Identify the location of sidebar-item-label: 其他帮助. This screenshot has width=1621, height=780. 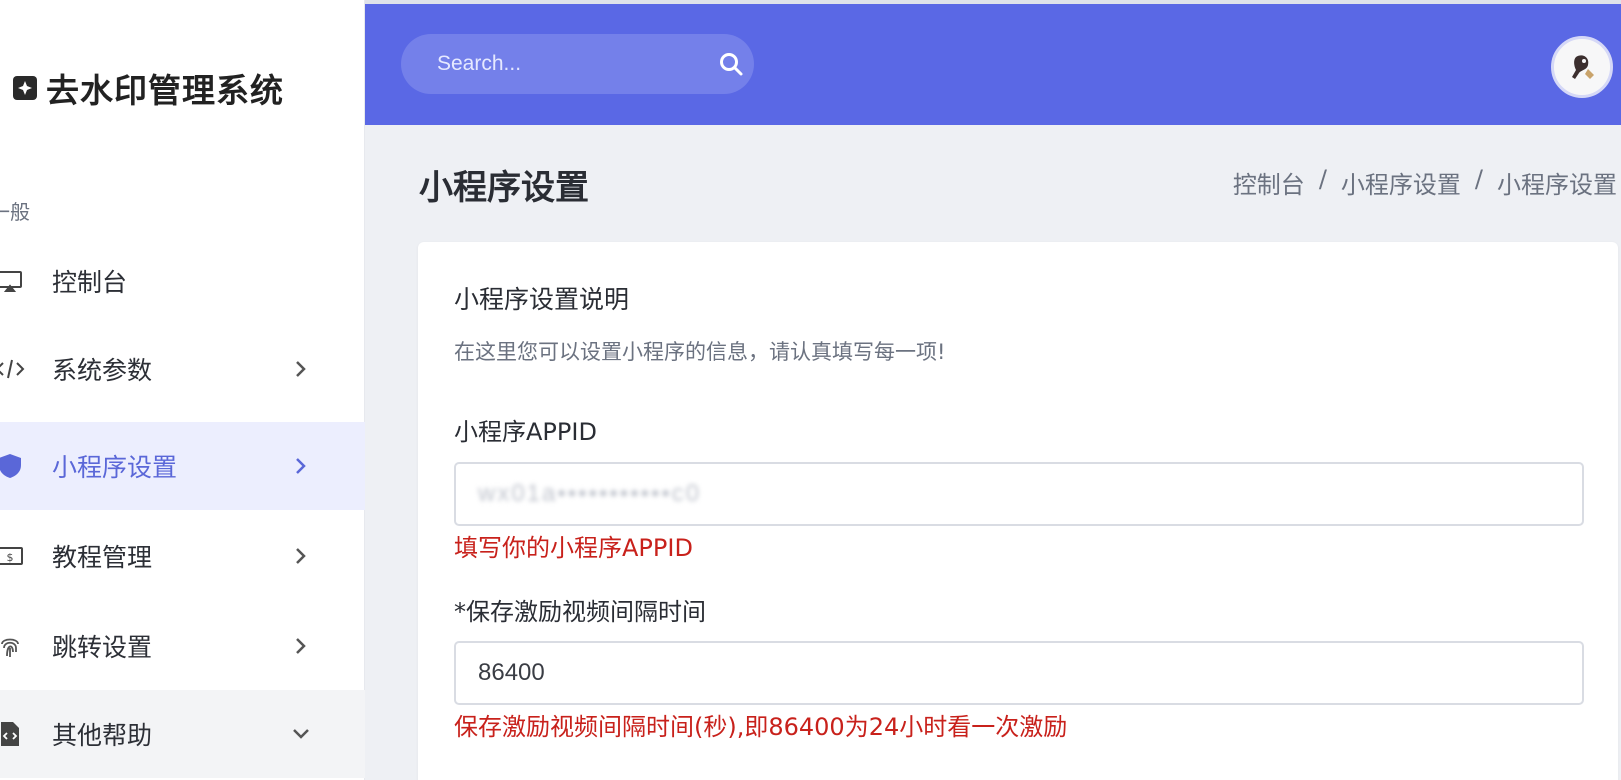
(102, 735).